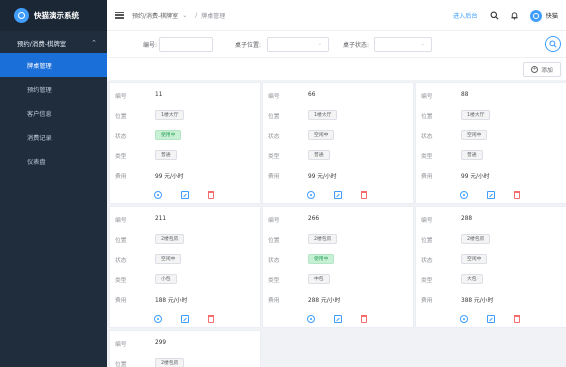  What do you see at coordinates (150, 45) in the screenshot?
I see `number-filter-label: 编号:` at bounding box center [150, 45].